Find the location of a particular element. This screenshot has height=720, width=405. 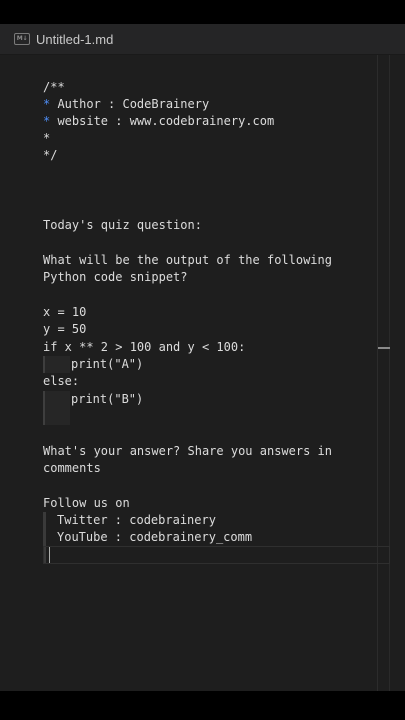

website-text: website : www.codebrainery.com is located at coordinates (162, 121).